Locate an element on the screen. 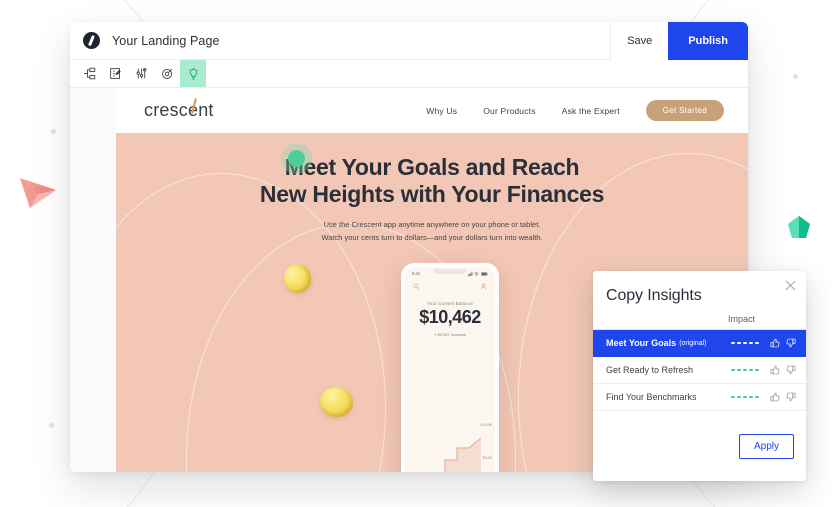 The height and width of the screenshot is (507, 840). design-edit-icon is located at coordinates (115, 73).